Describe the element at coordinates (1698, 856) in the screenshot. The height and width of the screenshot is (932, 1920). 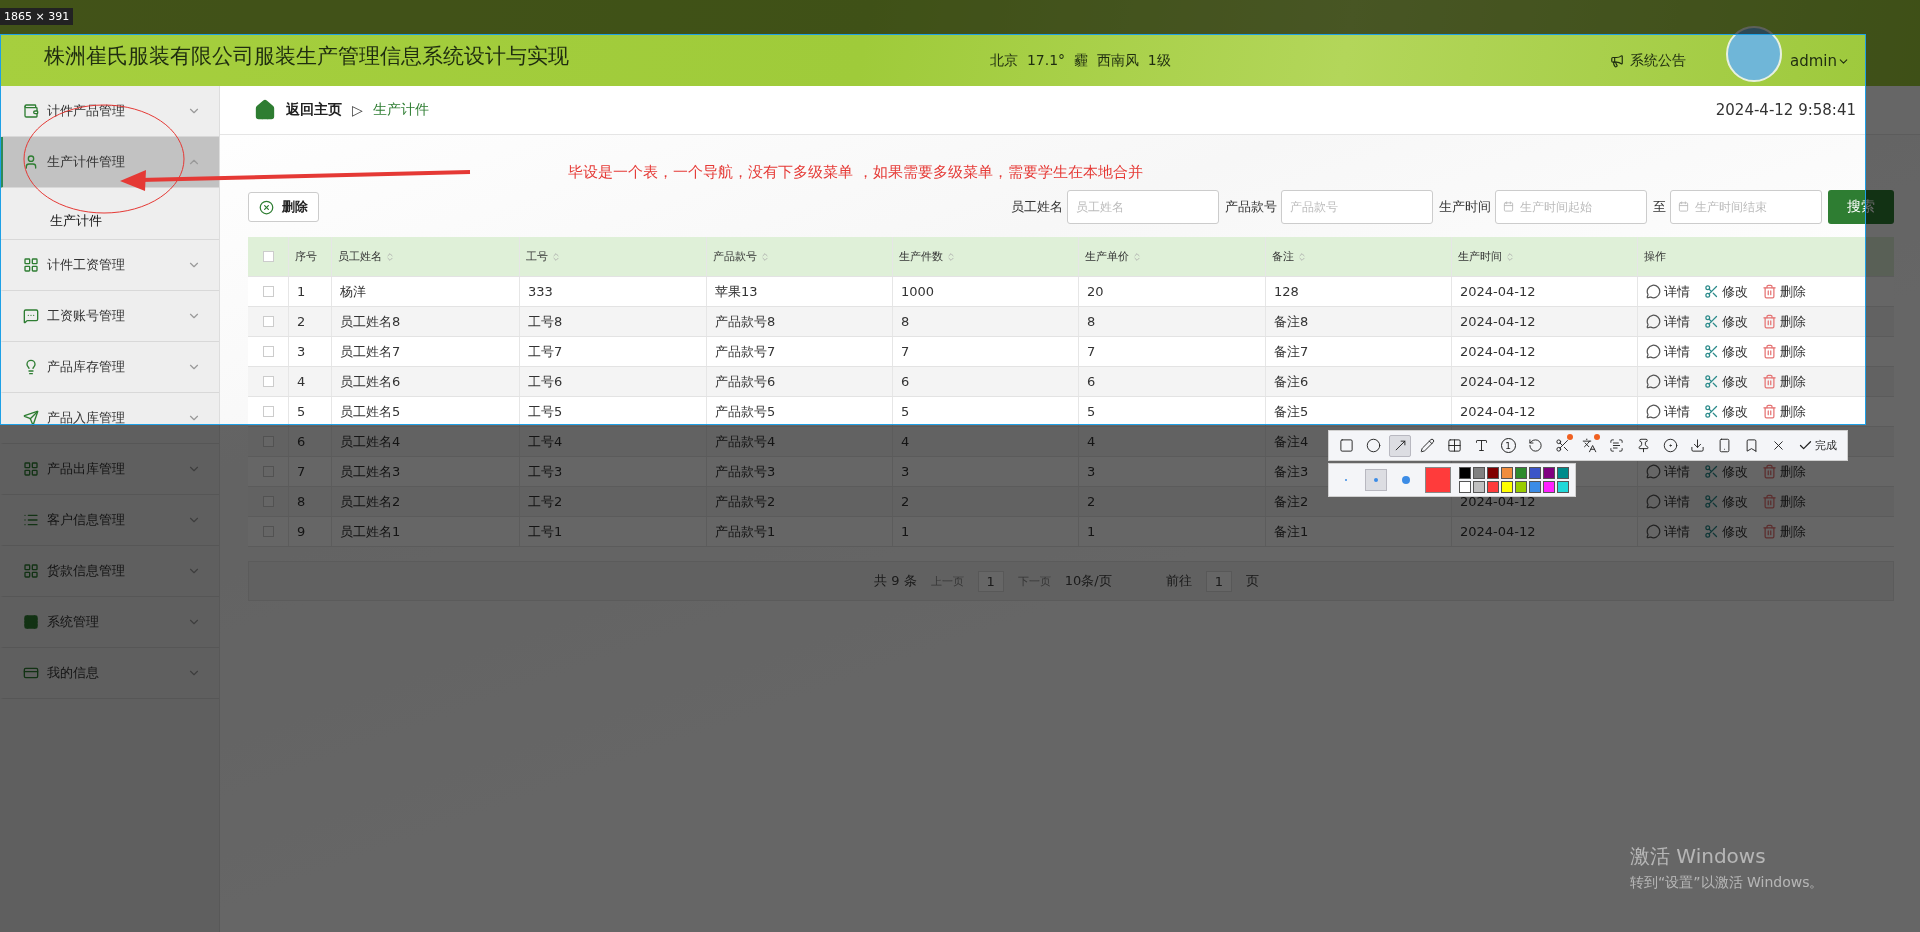
I see `activation-title: 激活 Windows` at that location.